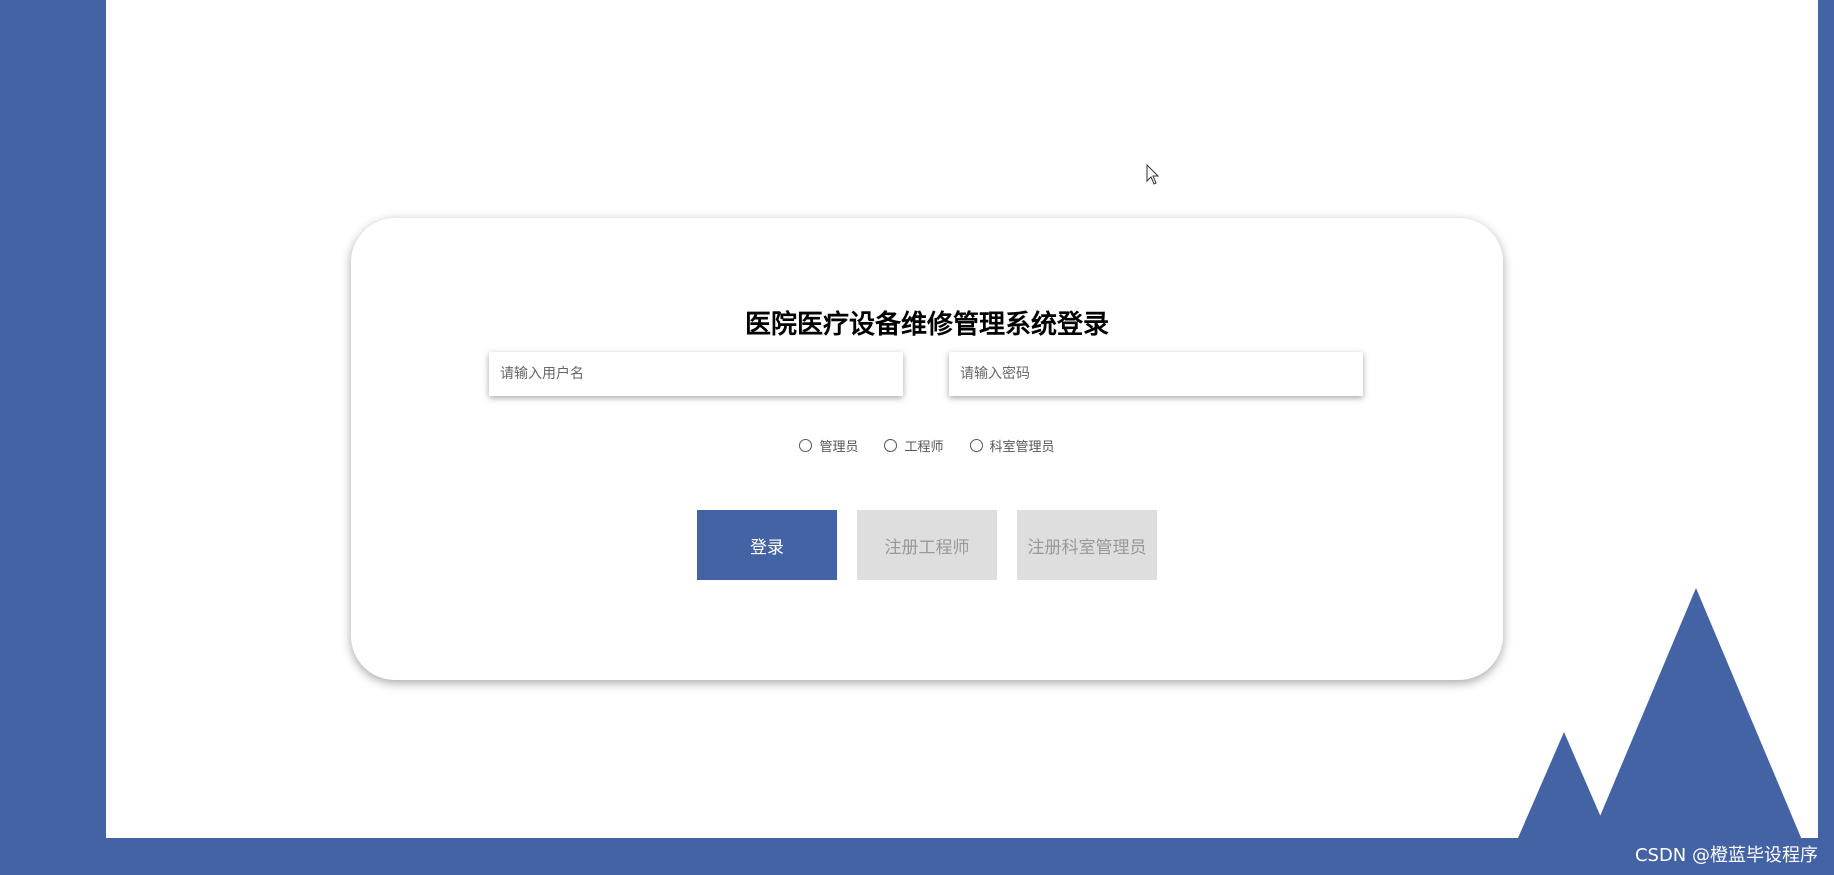 The height and width of the screenshot is (875, 1834). What do you see at coordinates (696, 374) in the screenshot?
I see `username-input` at bounding box center [696, 374].